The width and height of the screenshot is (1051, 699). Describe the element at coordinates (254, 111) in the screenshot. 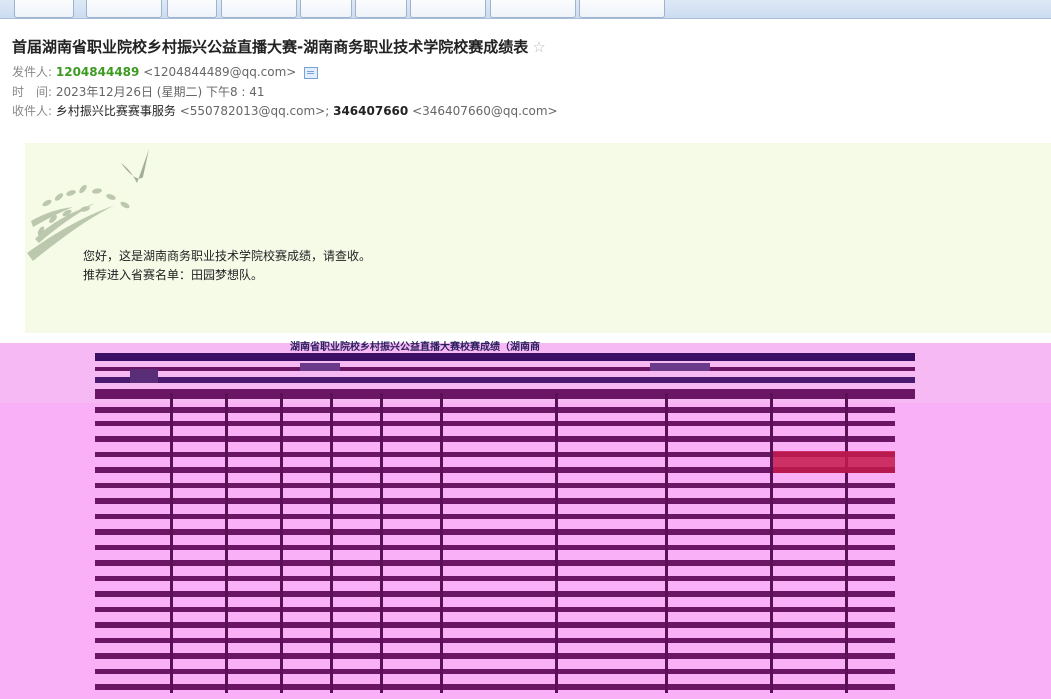

I see `recipient-1-address: <550782013@qq.com>;` at that location.